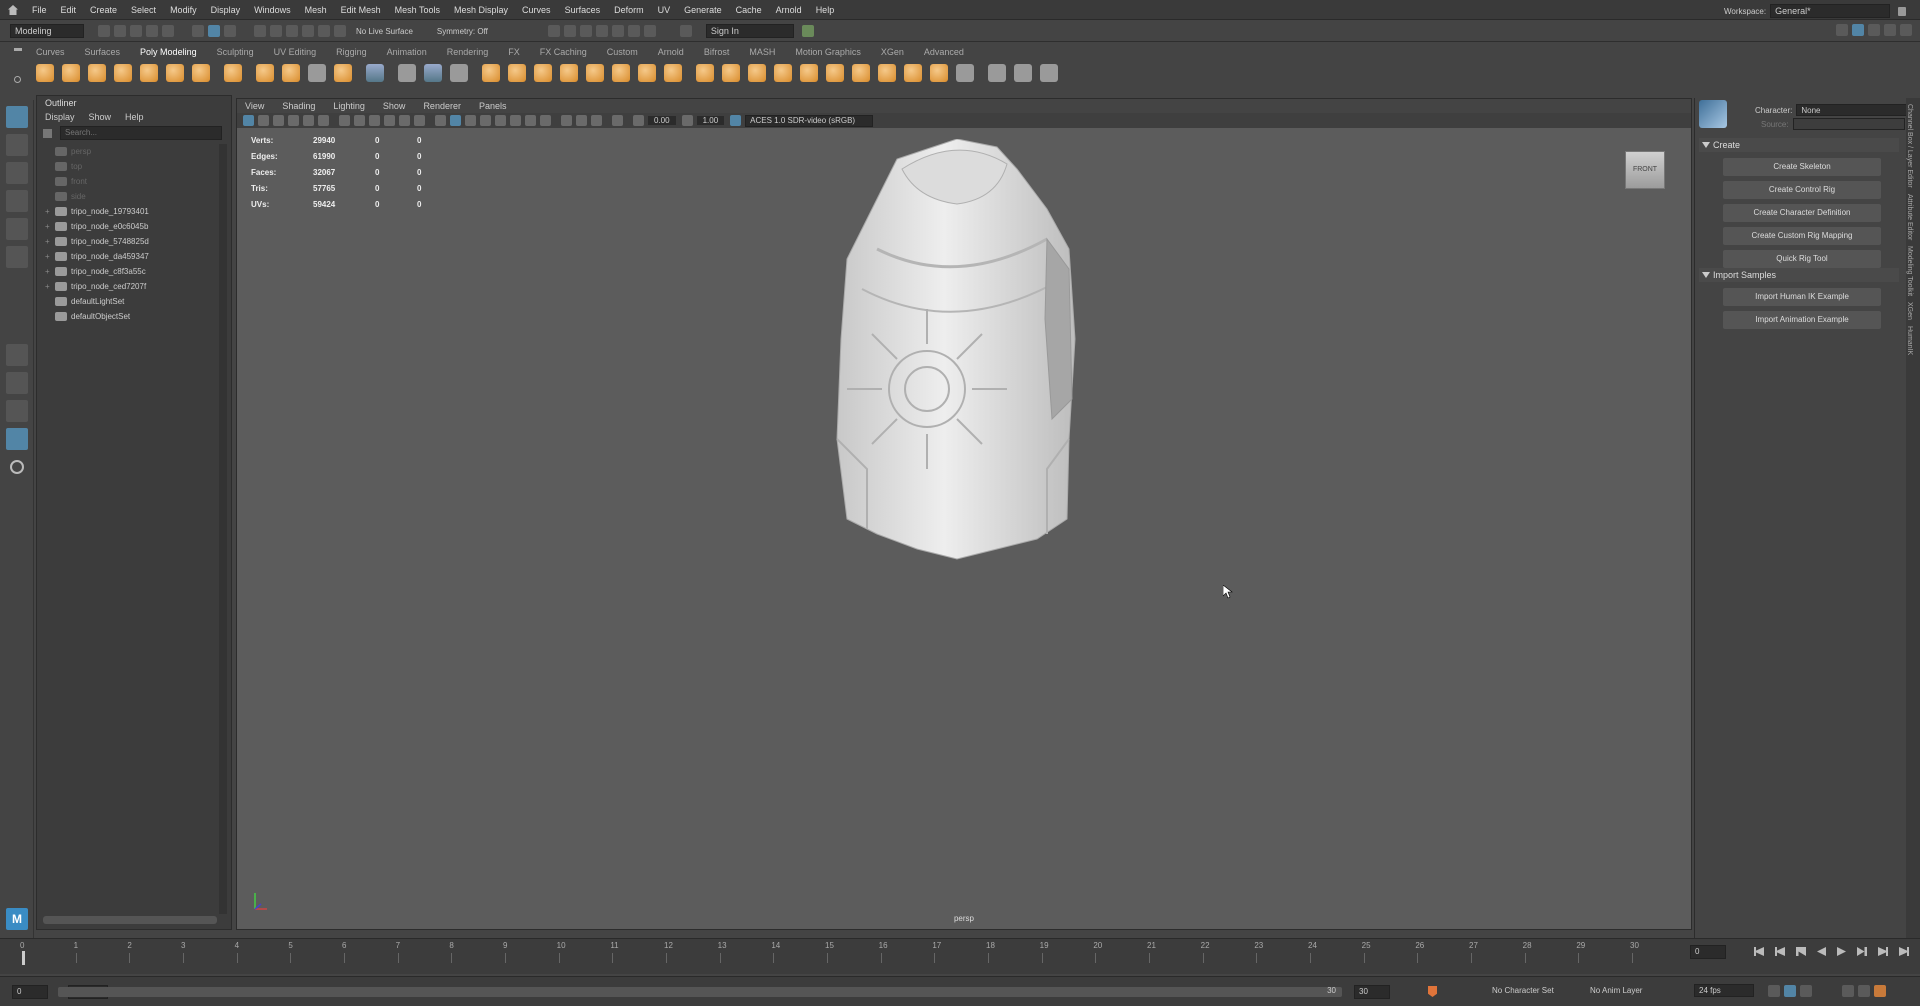 The image size is (1920, 1006). I want to click on shelf-tab-fx: FX, so click(514, 52).